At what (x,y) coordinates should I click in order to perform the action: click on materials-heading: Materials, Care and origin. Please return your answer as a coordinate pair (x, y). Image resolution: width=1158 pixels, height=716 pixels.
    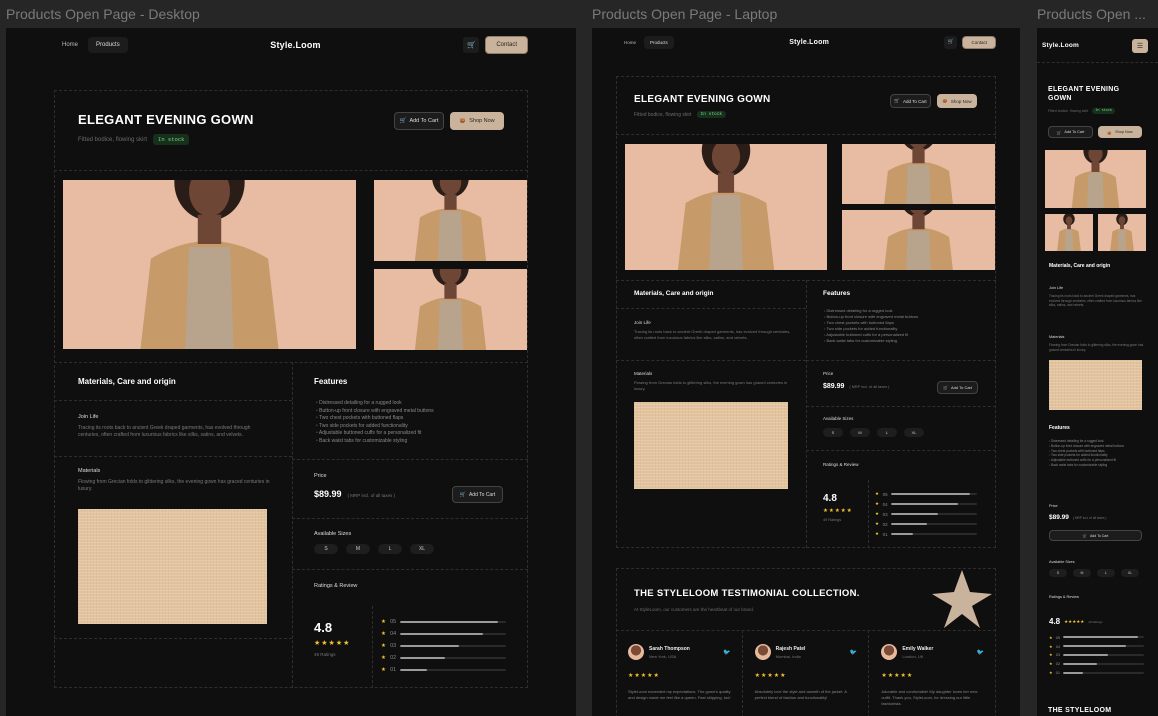
    Looking at the image, I should click on (127, 381).